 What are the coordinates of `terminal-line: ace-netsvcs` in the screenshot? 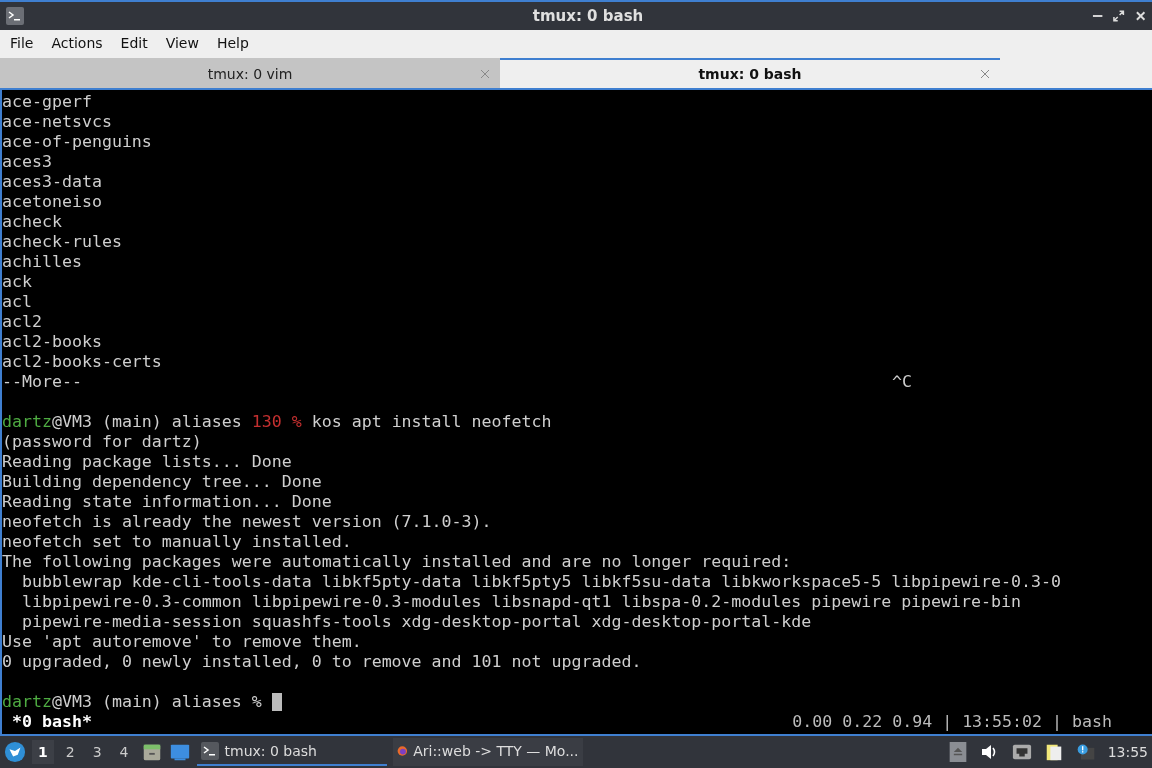 It's located at (57, 122).